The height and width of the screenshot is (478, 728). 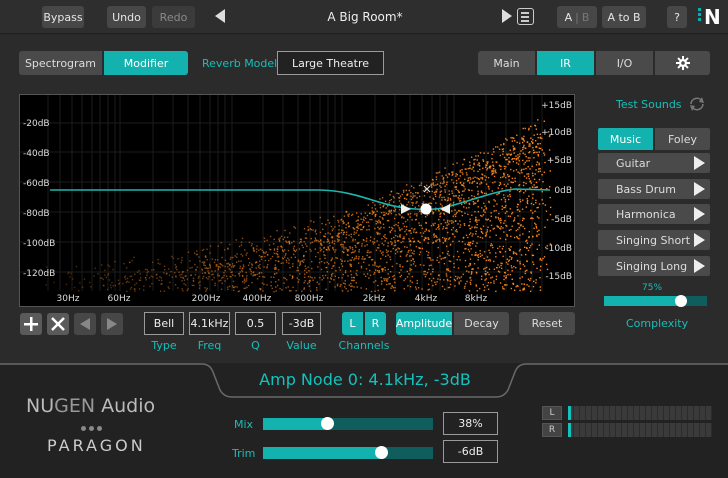 What do you see at coordinates (633, 163) in the screenshot?
I see `test-sound-label: Guitar` at bounding box center [633, 163].